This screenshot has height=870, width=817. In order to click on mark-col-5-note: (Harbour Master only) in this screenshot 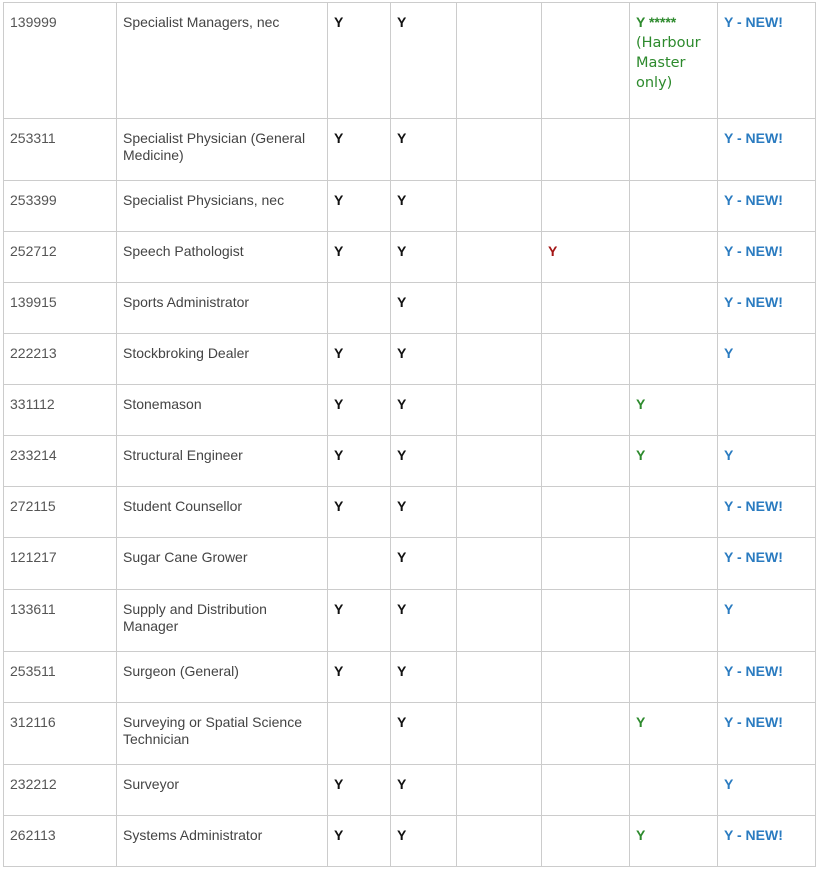, I will do `click(668, 63)`.